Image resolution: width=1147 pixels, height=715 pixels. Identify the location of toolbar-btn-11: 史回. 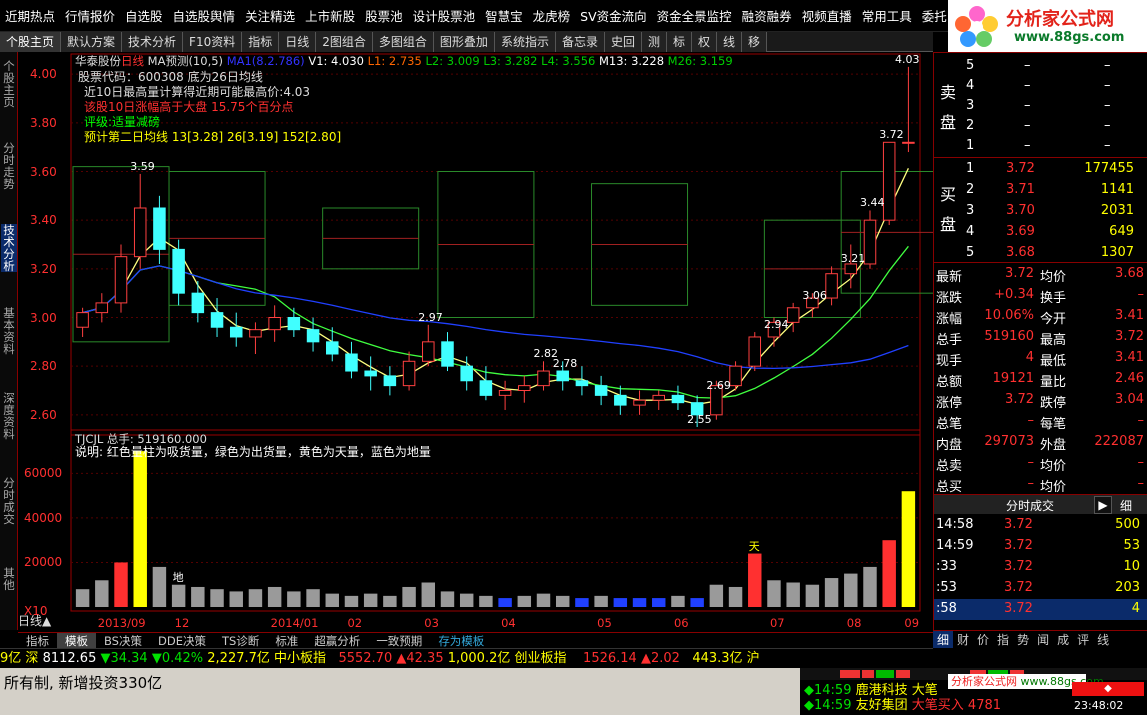
(623, 41).